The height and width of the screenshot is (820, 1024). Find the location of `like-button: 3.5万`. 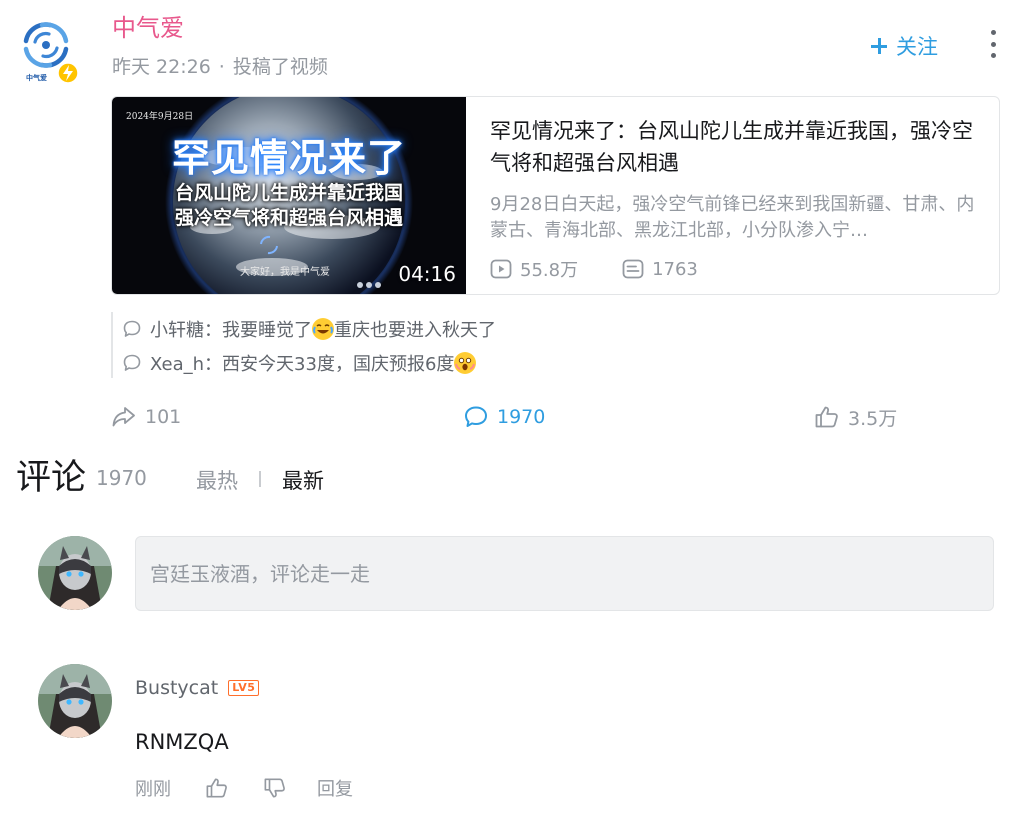

like-button: 3.5万 is located at coordinates (855, 417).